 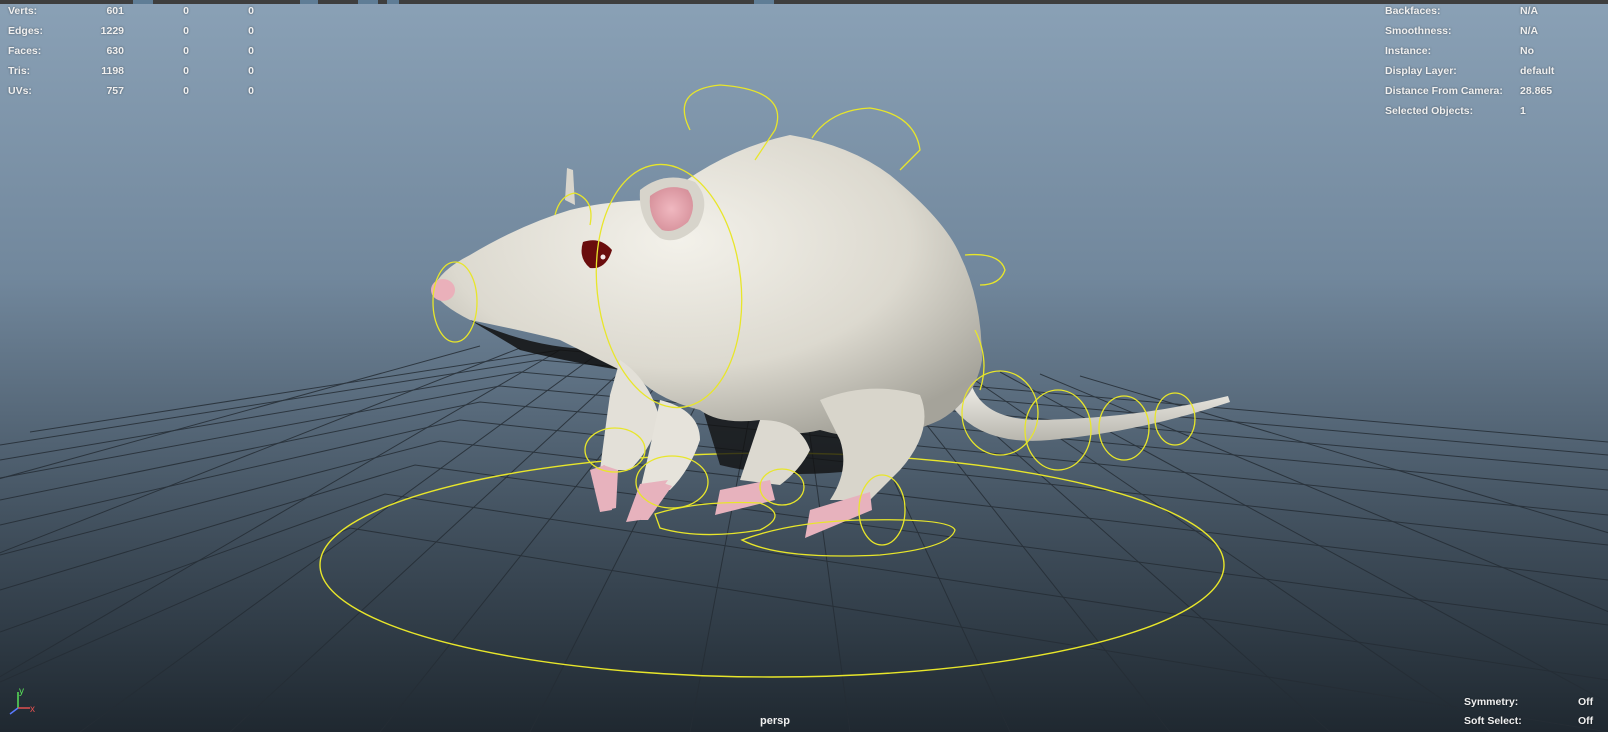 What do you see at coordinates (251, 31) in the screenshot?
I see `hud-edges-uv: 0` at bounding box center [251, 31].